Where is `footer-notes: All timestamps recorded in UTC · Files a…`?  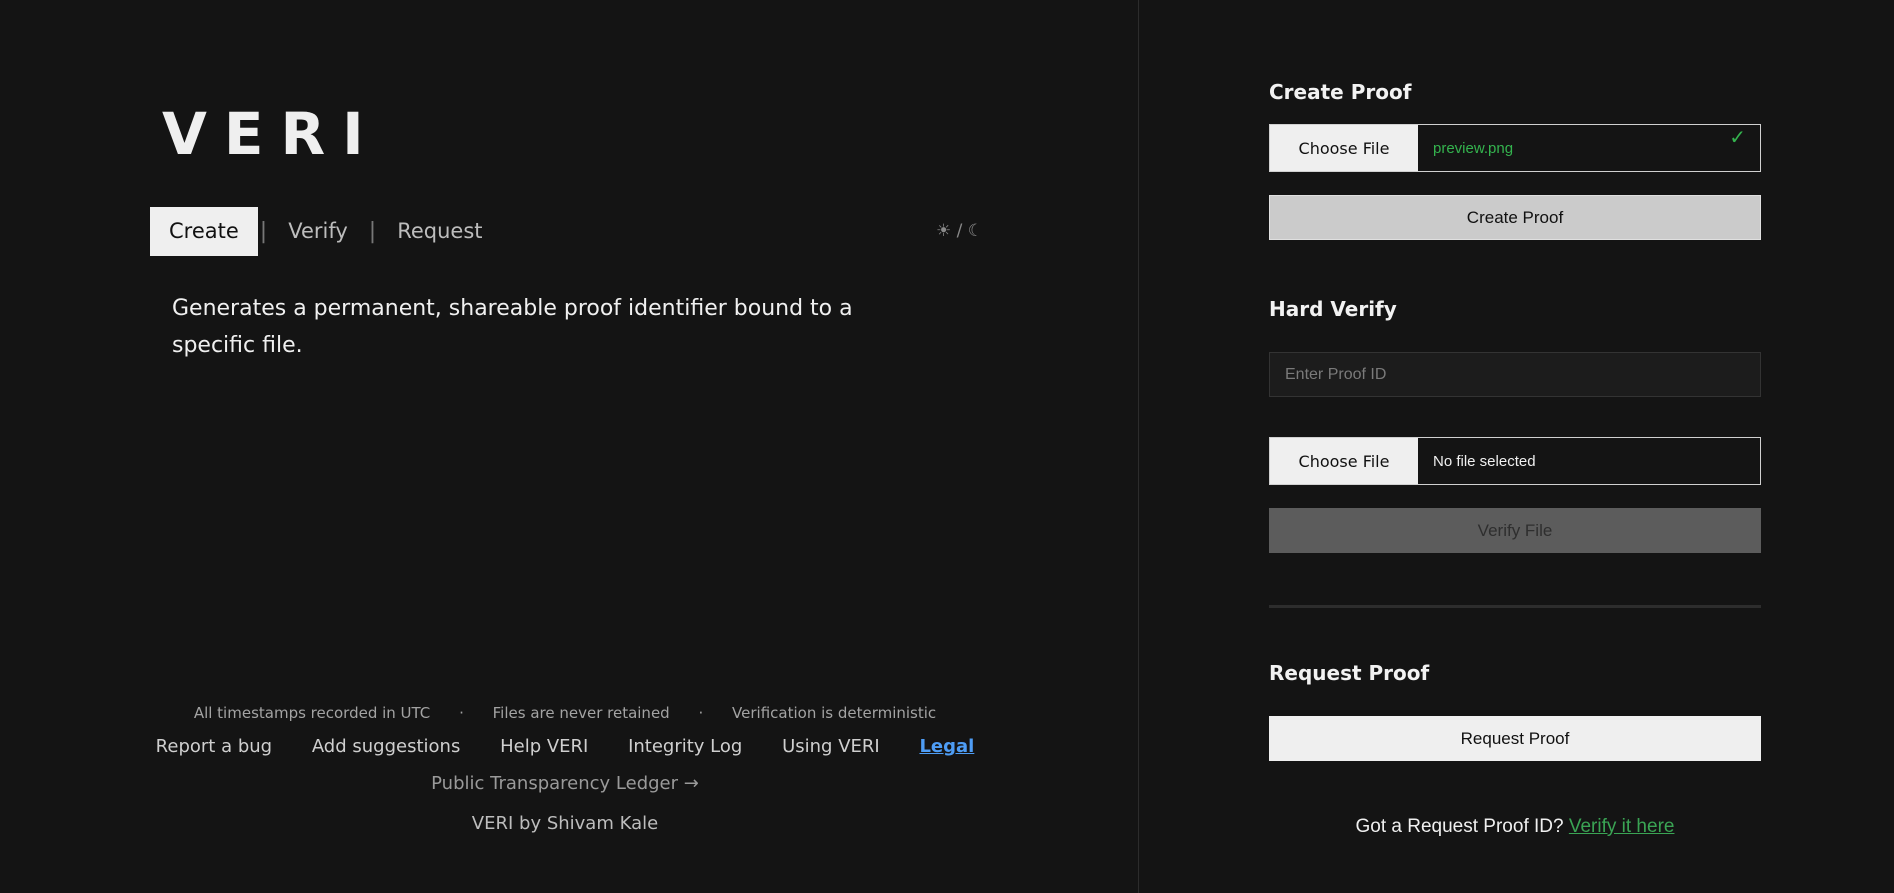 footer-notes: All timestamps recorded in UTC · Files a… is located at coordinates (565, 713).